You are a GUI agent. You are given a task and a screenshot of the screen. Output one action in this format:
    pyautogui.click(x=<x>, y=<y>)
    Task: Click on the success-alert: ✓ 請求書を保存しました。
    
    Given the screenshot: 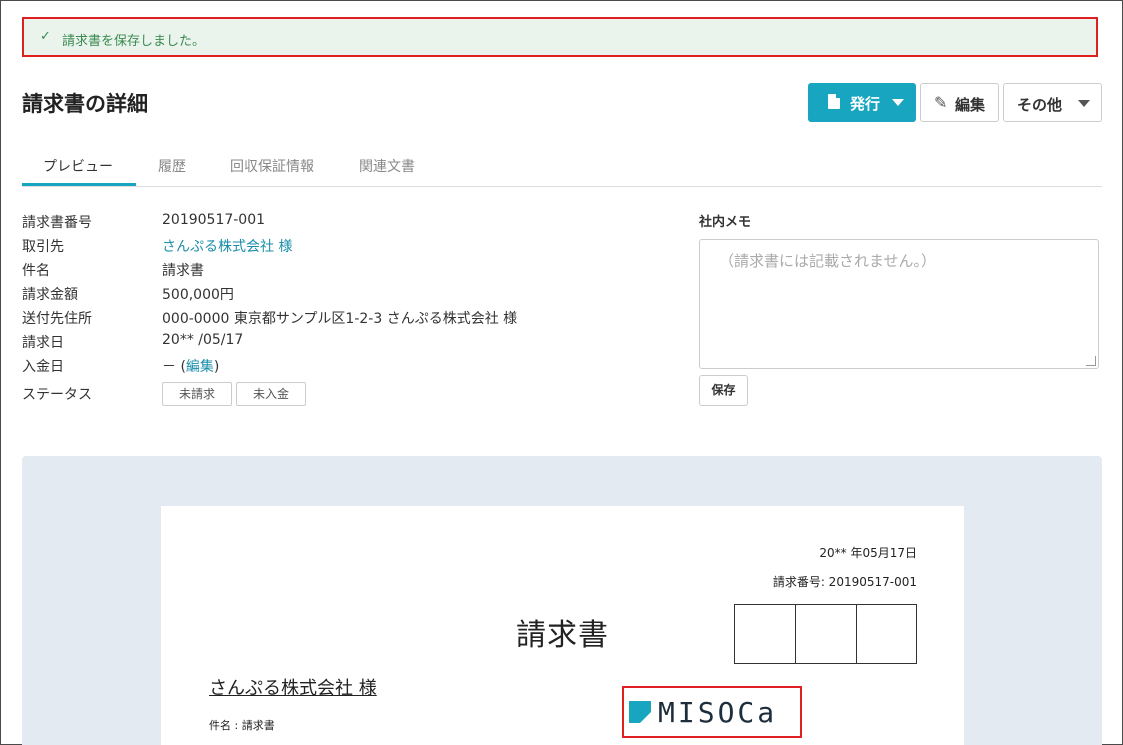 What is the action you would take?
    pyautogui.click(x=560, y=37)
    